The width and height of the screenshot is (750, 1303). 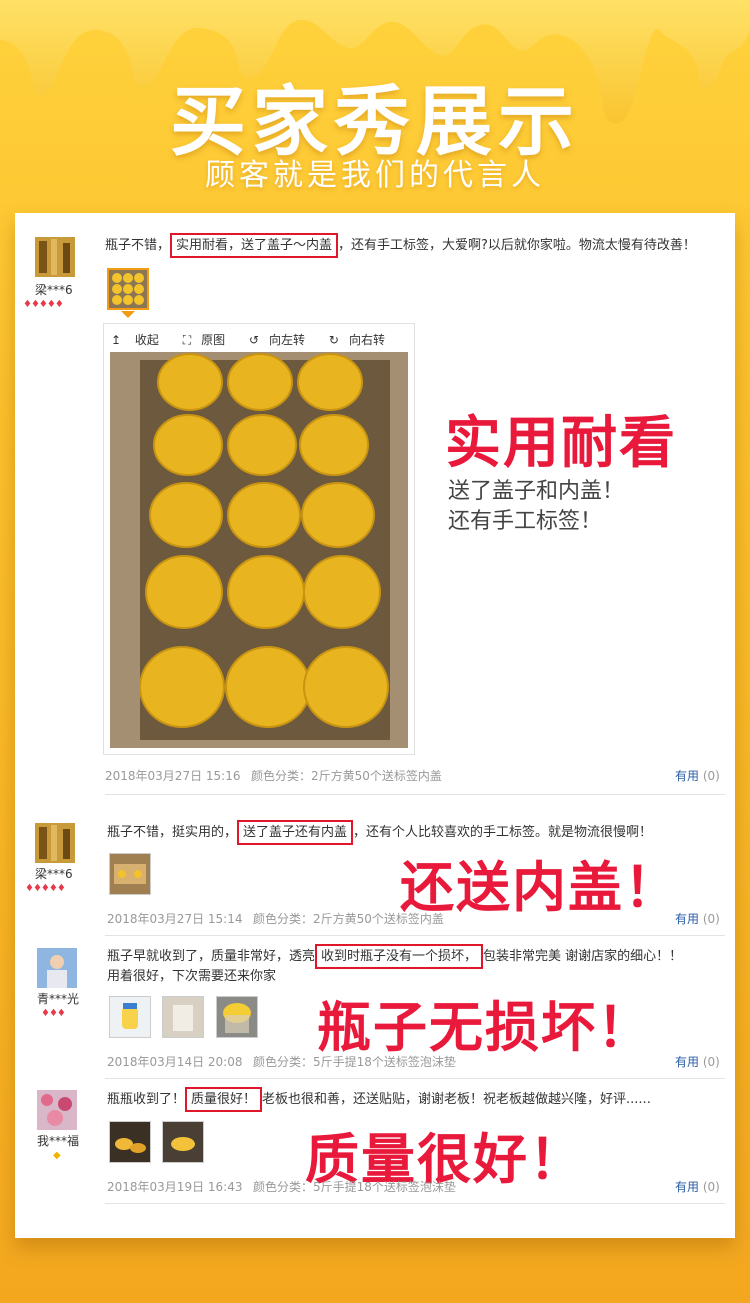 What do you see at coordinates (254, 340) in the screenshot?
I see `rotate-left-icon: ↺` at bounding box center [254, 340].